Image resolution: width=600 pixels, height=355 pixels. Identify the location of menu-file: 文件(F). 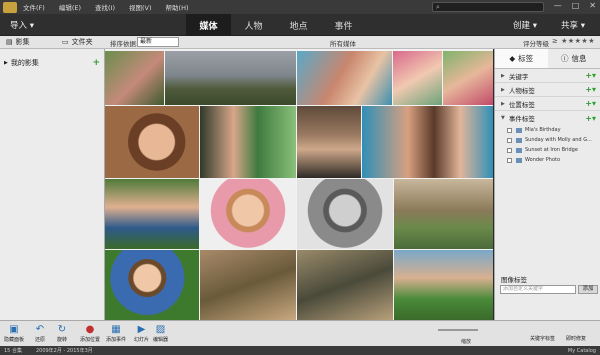
(34, 7).